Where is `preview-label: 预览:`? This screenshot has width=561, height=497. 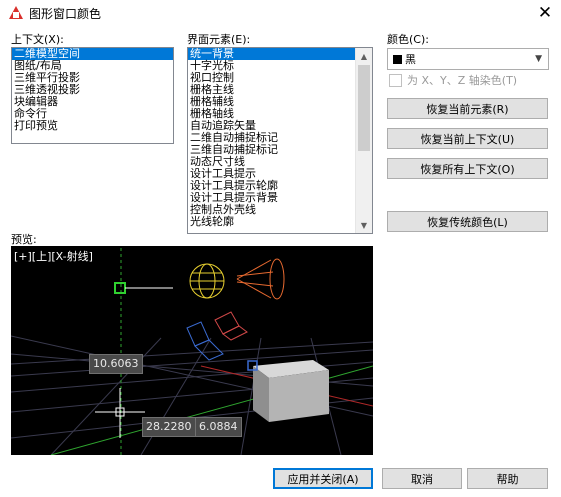 preview-label: 预览: is located at coordinates (24, 239).